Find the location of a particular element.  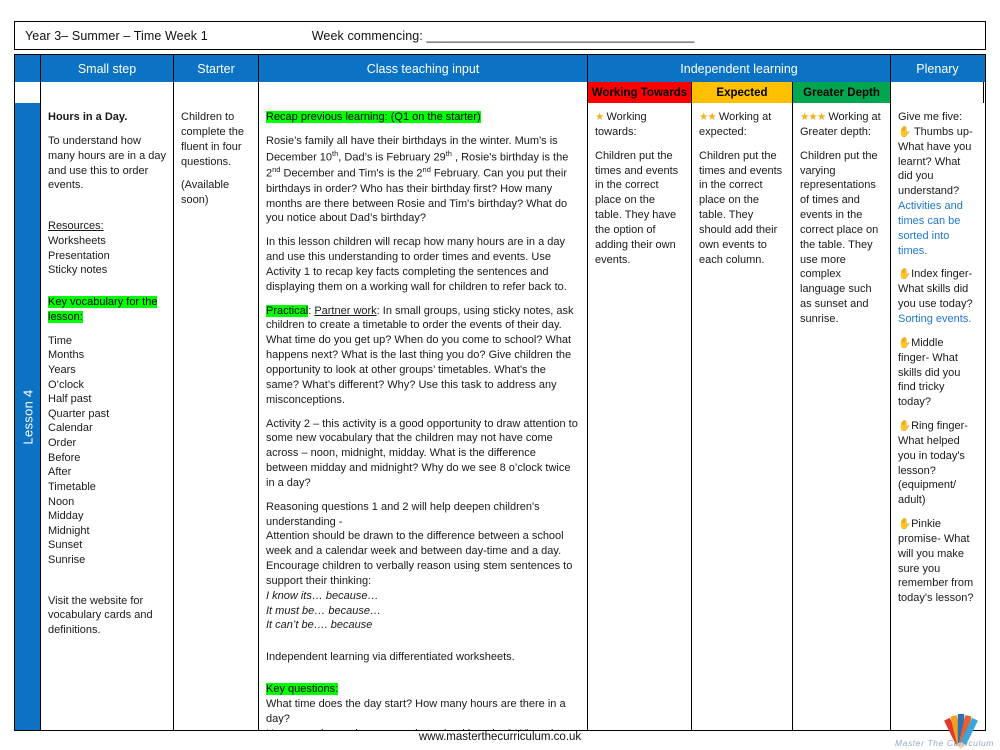

resource-item: Worksheets is located at coordinates (77, 241).